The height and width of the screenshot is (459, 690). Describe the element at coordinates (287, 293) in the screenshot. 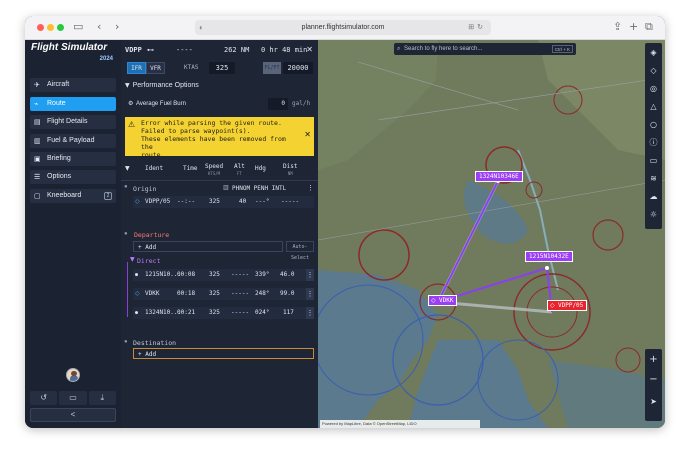

I see `cell-dist: 99.0` at that location.